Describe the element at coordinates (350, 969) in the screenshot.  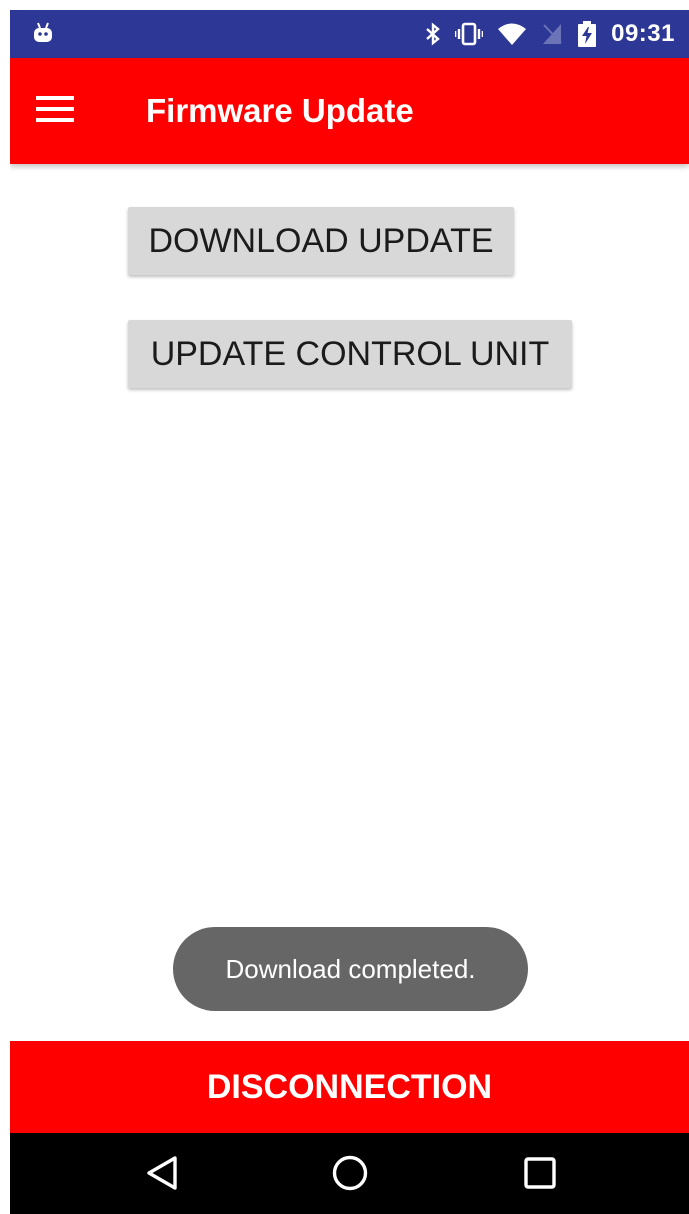
I see `toast-message: Download completed.` at that location.